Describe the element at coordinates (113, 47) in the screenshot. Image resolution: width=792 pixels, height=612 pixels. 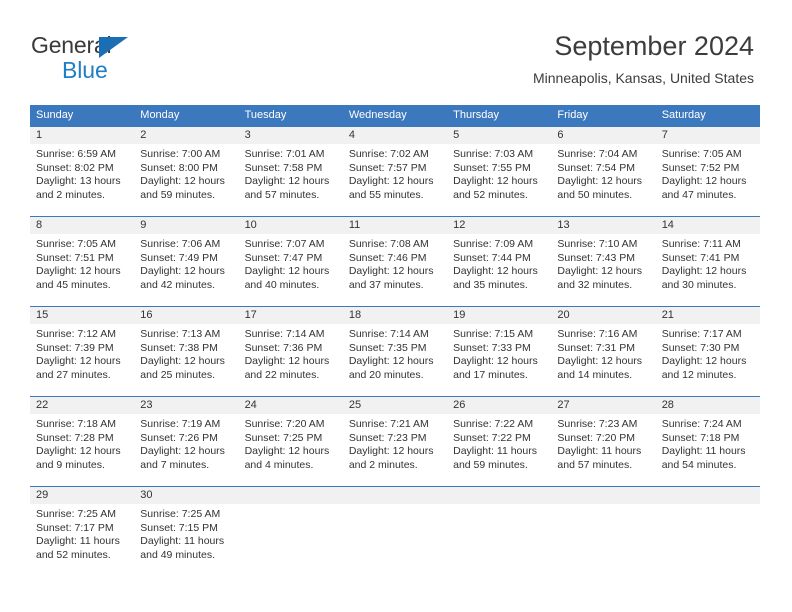
I see `logo-triangle-icon` at that location.